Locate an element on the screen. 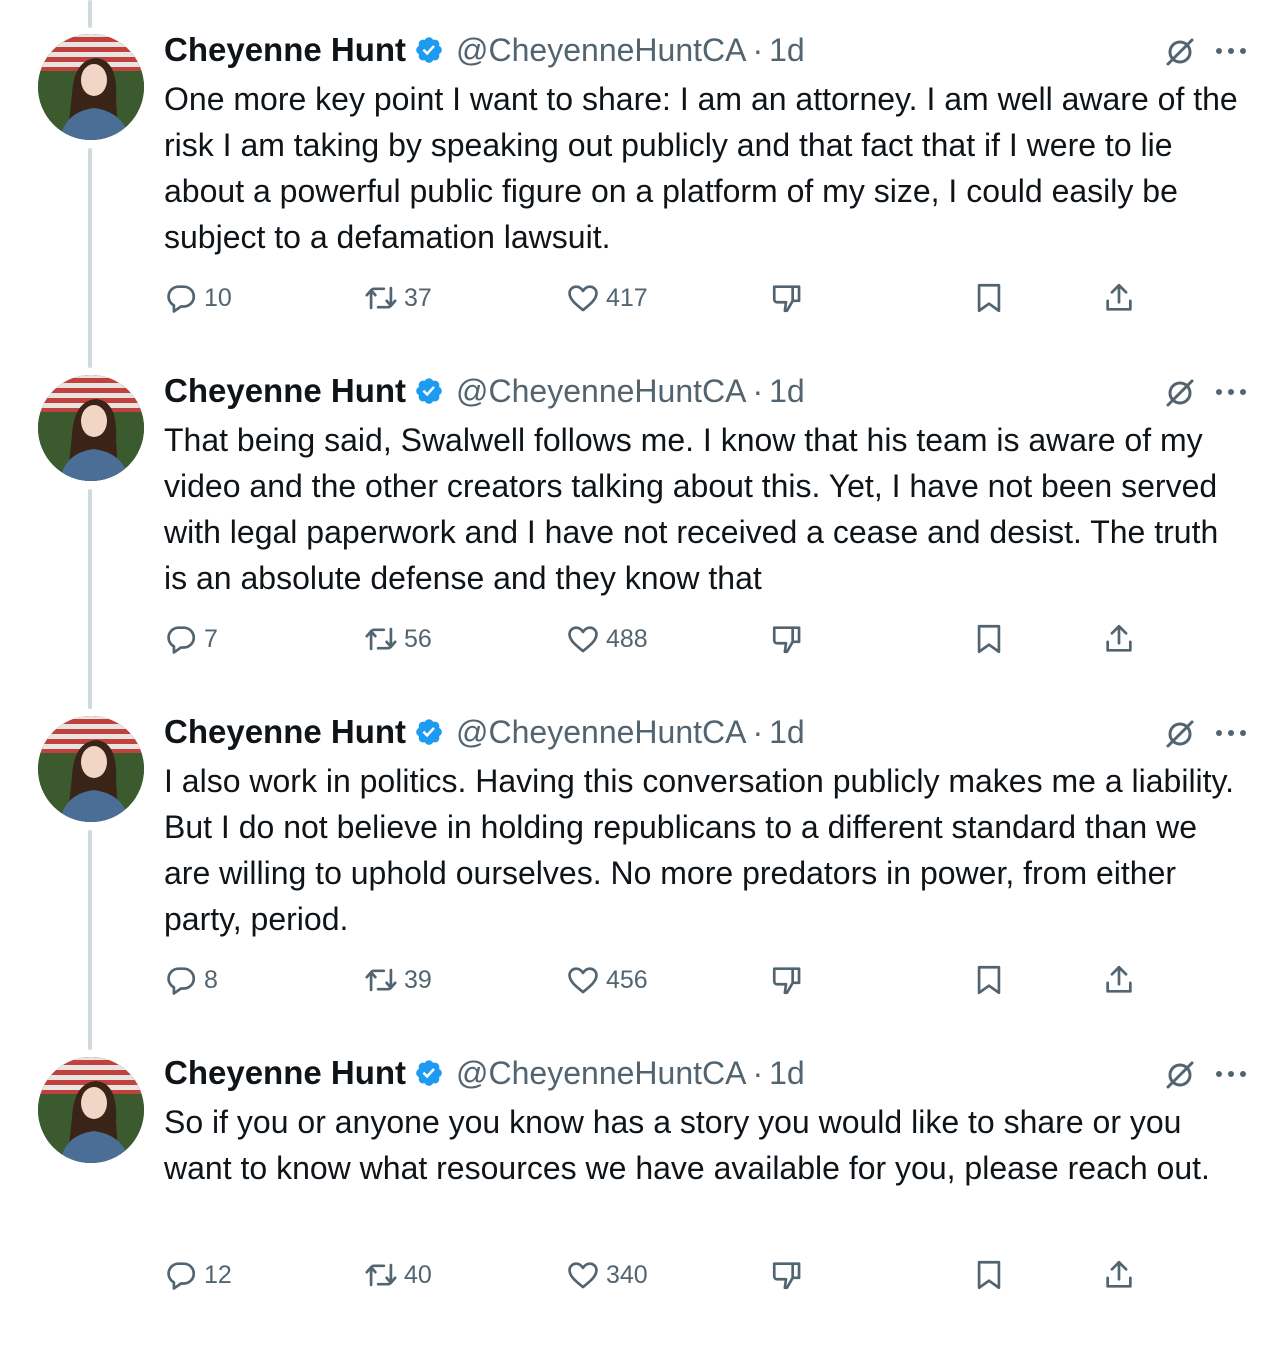 This screenshot has width=1274, height=1364. action-bar: 10 37 417 is located at coordinates (637, 298).